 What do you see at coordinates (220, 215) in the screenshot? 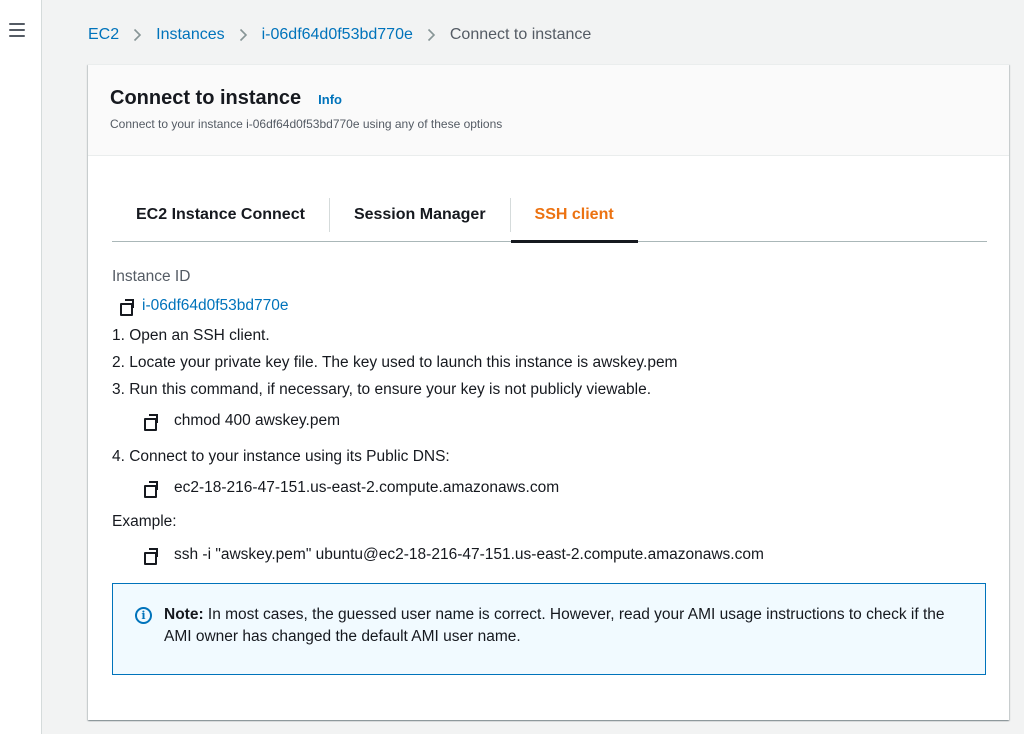
I see `tab-ec2-instance-connect: EC2 Instance Connect` at bounding box center [220, 215].